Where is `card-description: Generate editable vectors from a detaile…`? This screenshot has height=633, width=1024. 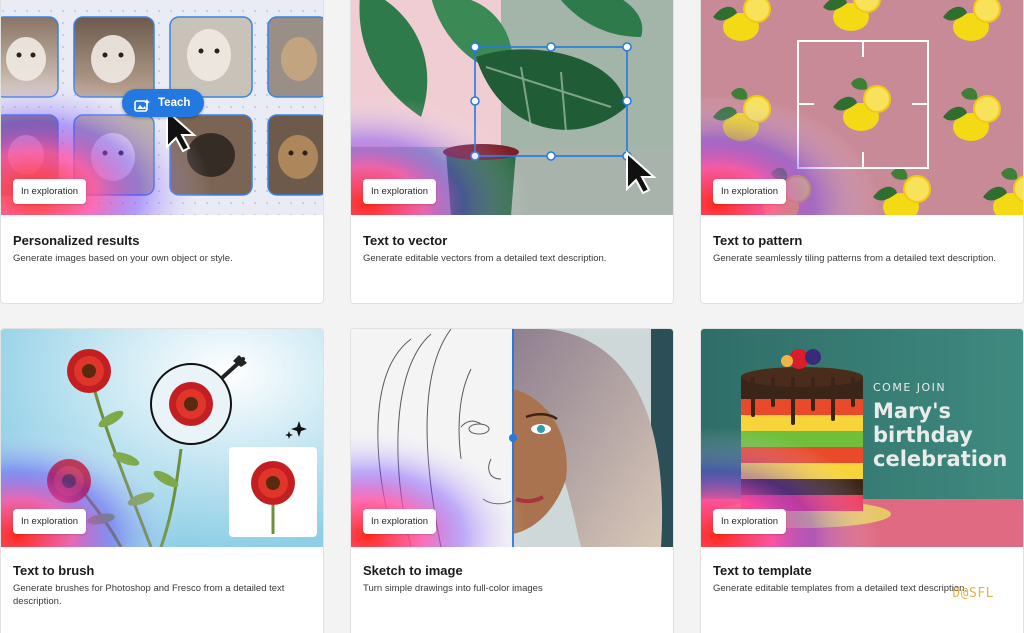
card-description: Generate editable vectors from a detaile… is located at coordinates (485, 258).